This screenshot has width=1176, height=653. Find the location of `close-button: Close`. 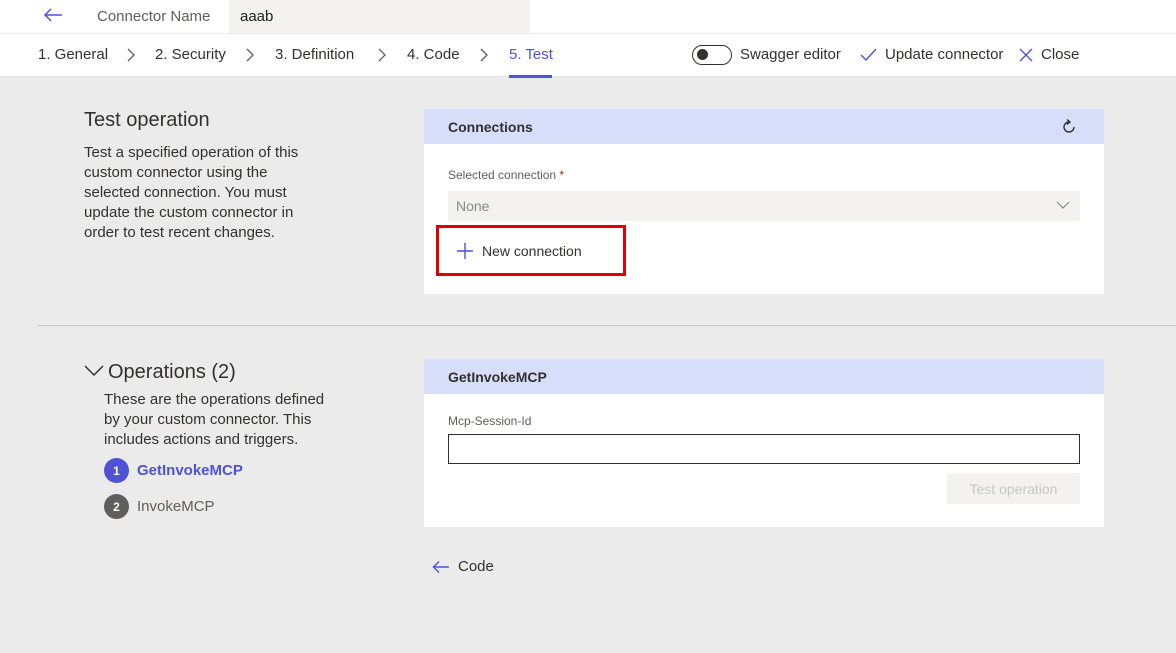

close-button: Close is located at coordinates (1049, 54).